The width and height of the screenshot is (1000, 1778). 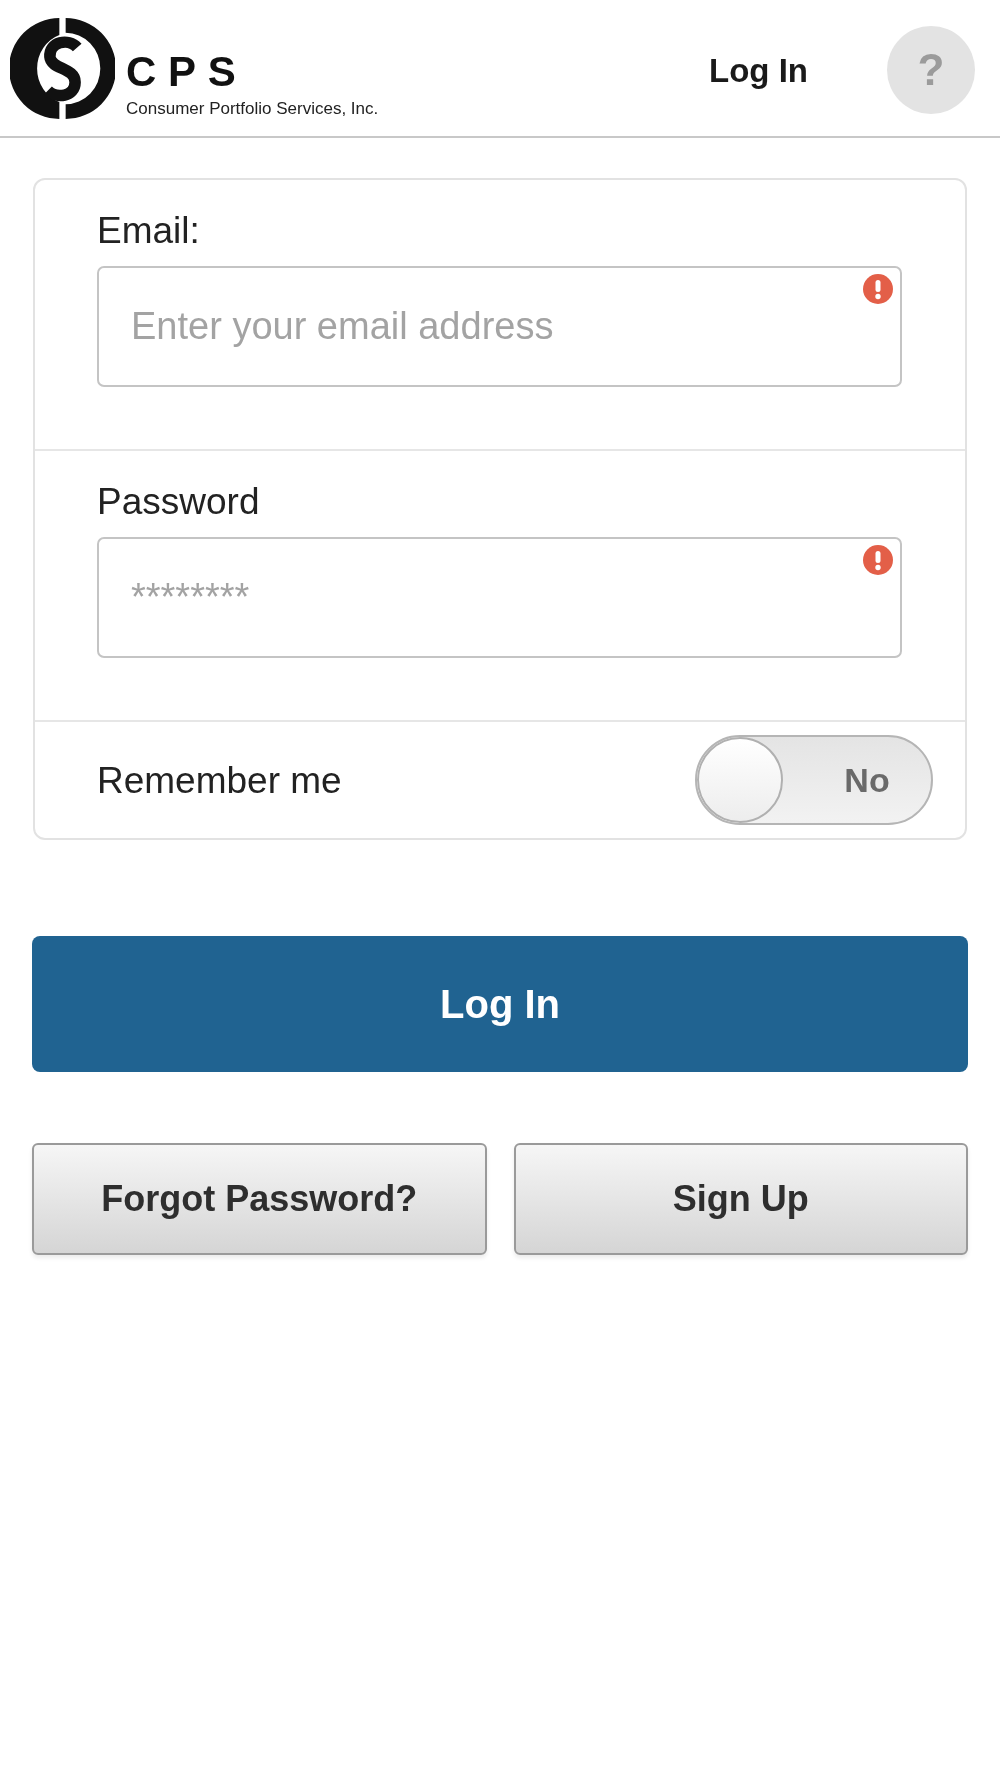 I want to click on remember-me-label: Remember me, so click(x=219, y=780).